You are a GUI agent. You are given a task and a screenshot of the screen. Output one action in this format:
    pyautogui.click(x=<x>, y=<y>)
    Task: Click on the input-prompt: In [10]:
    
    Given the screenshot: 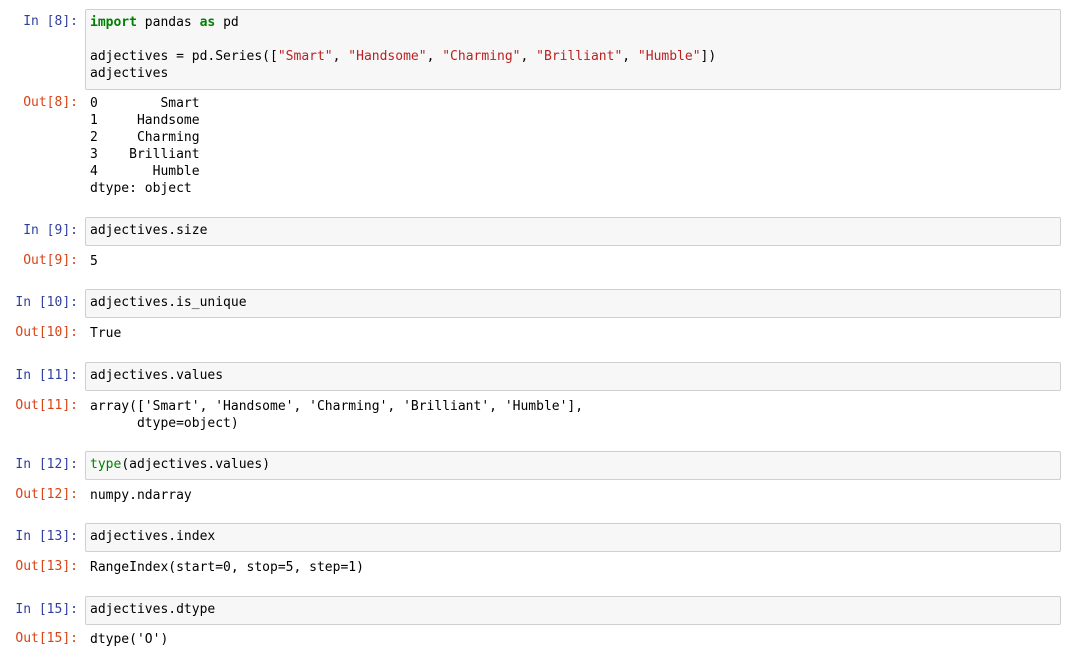 What is the action you would take?
    pyautogui.click(x=46, y=302)
    